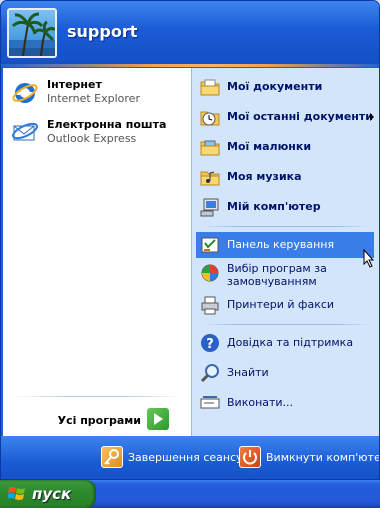 The width and height of the screenshot is (380, 508). I want to click on start-menu-footer: Завершення сеансу Вимкнути комп'ютер, so click(190, 457).